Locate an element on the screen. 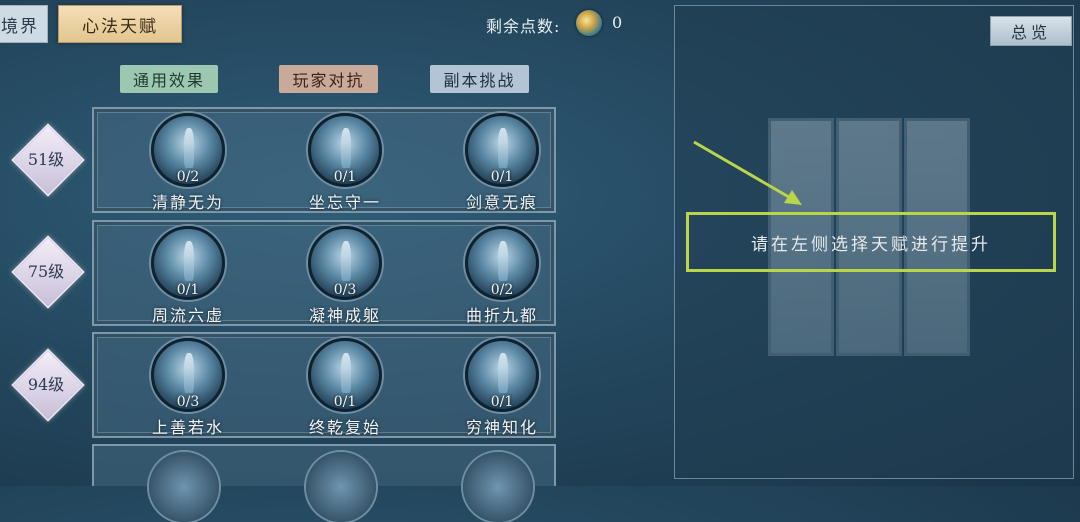 Image resolution: width=1080 pixels, height=522 pixels. talent-node: 0/1 周流六虚 is located at coordinates (189, 275).